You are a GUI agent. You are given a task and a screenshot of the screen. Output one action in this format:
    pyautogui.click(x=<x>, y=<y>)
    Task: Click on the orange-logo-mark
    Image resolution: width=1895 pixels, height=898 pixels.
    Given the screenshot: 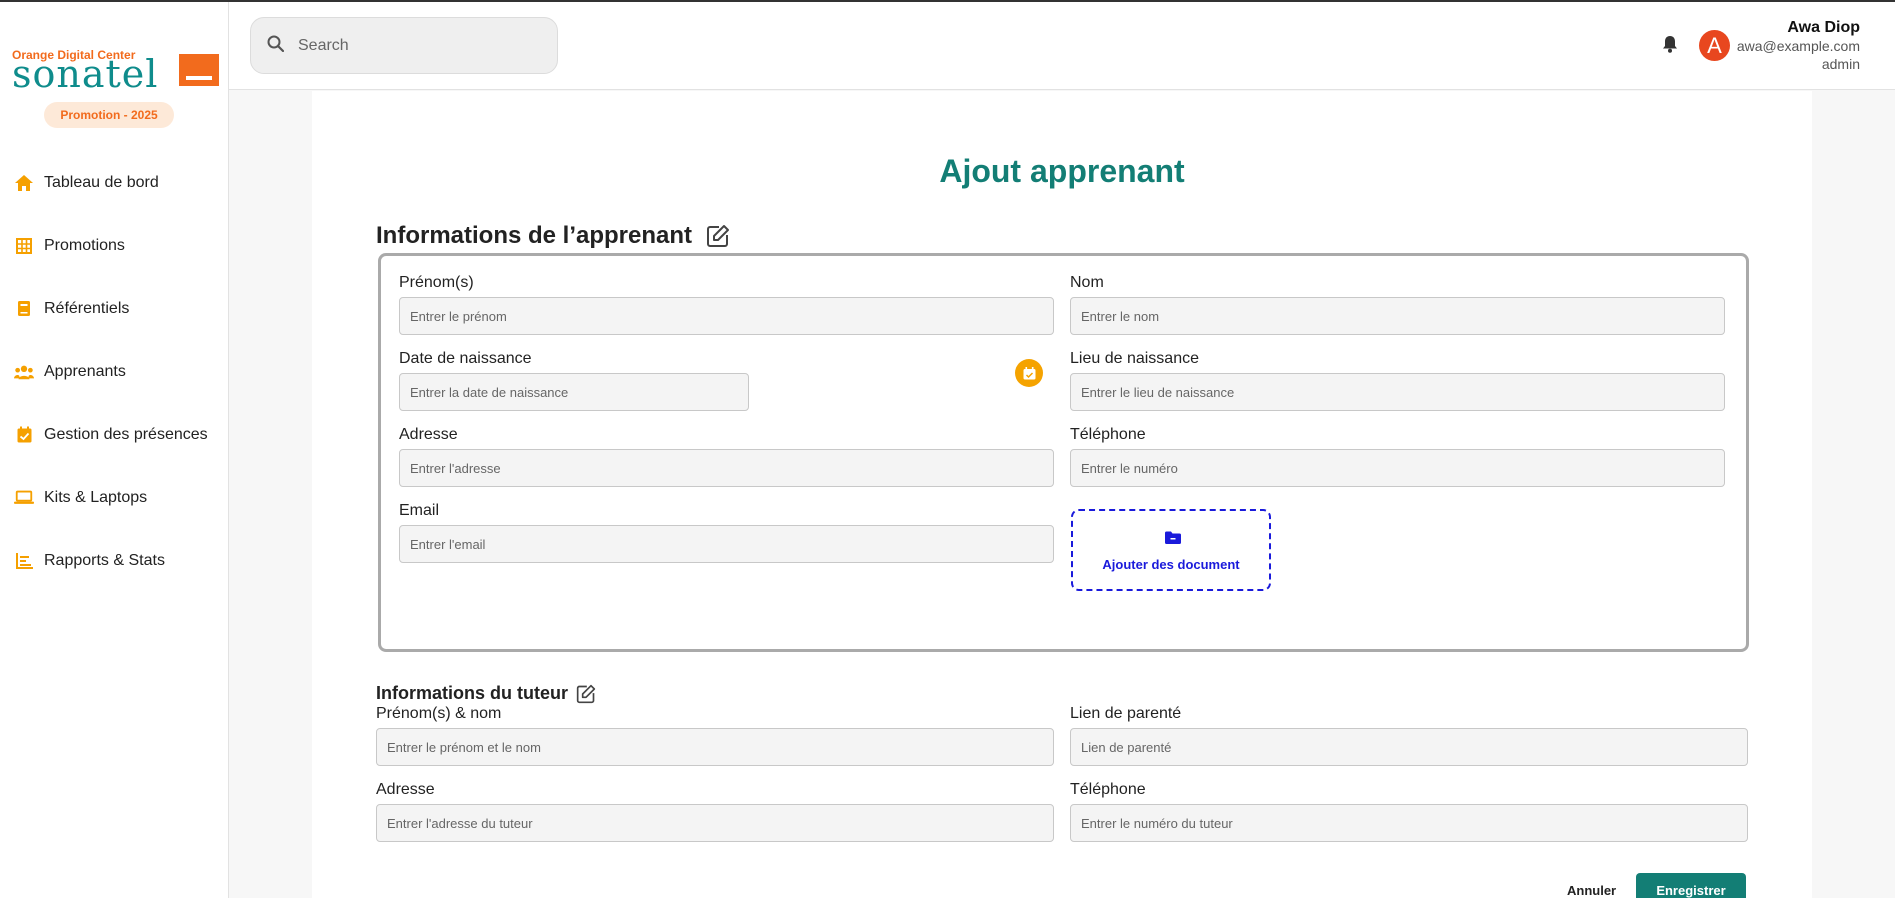 What is the action you would take?
    pyautogui.click(x=199, y=70)
    